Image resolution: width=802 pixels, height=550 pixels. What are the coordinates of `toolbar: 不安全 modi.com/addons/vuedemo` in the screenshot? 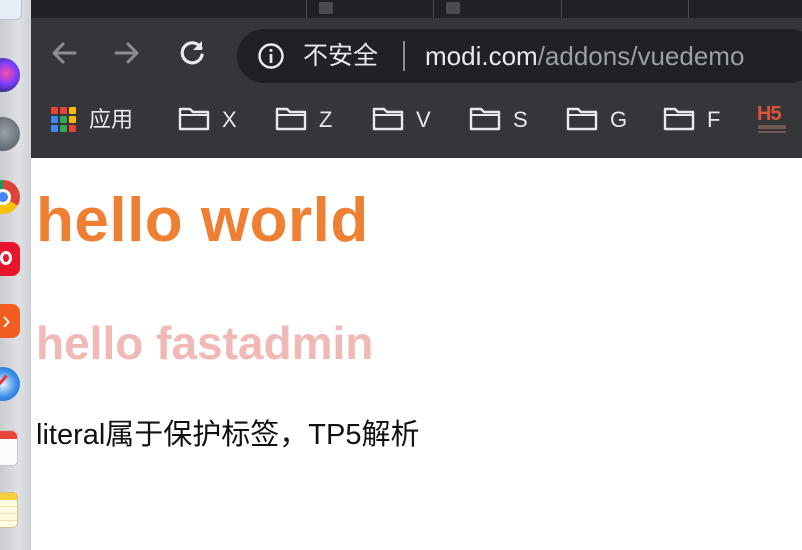 It's located at (416, 56).